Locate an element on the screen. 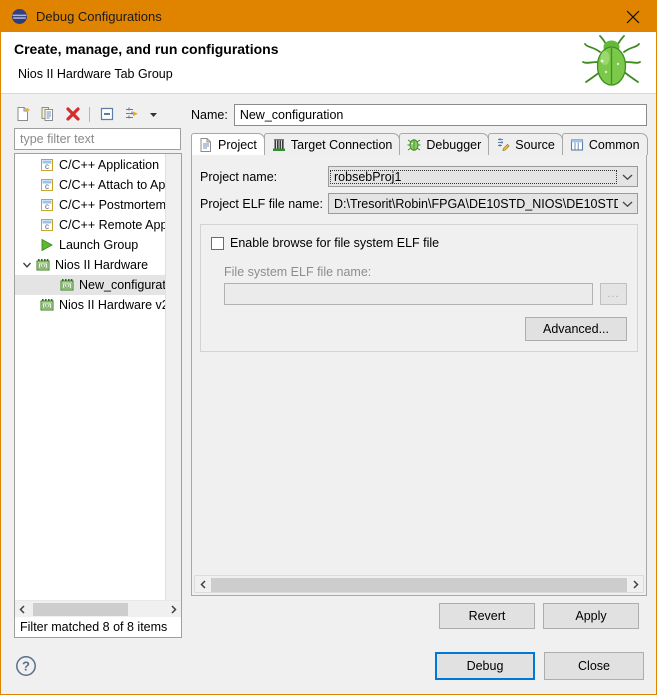 This screenshot has width=657, height=695. project-file-icon is located at coordinates (206, 145).